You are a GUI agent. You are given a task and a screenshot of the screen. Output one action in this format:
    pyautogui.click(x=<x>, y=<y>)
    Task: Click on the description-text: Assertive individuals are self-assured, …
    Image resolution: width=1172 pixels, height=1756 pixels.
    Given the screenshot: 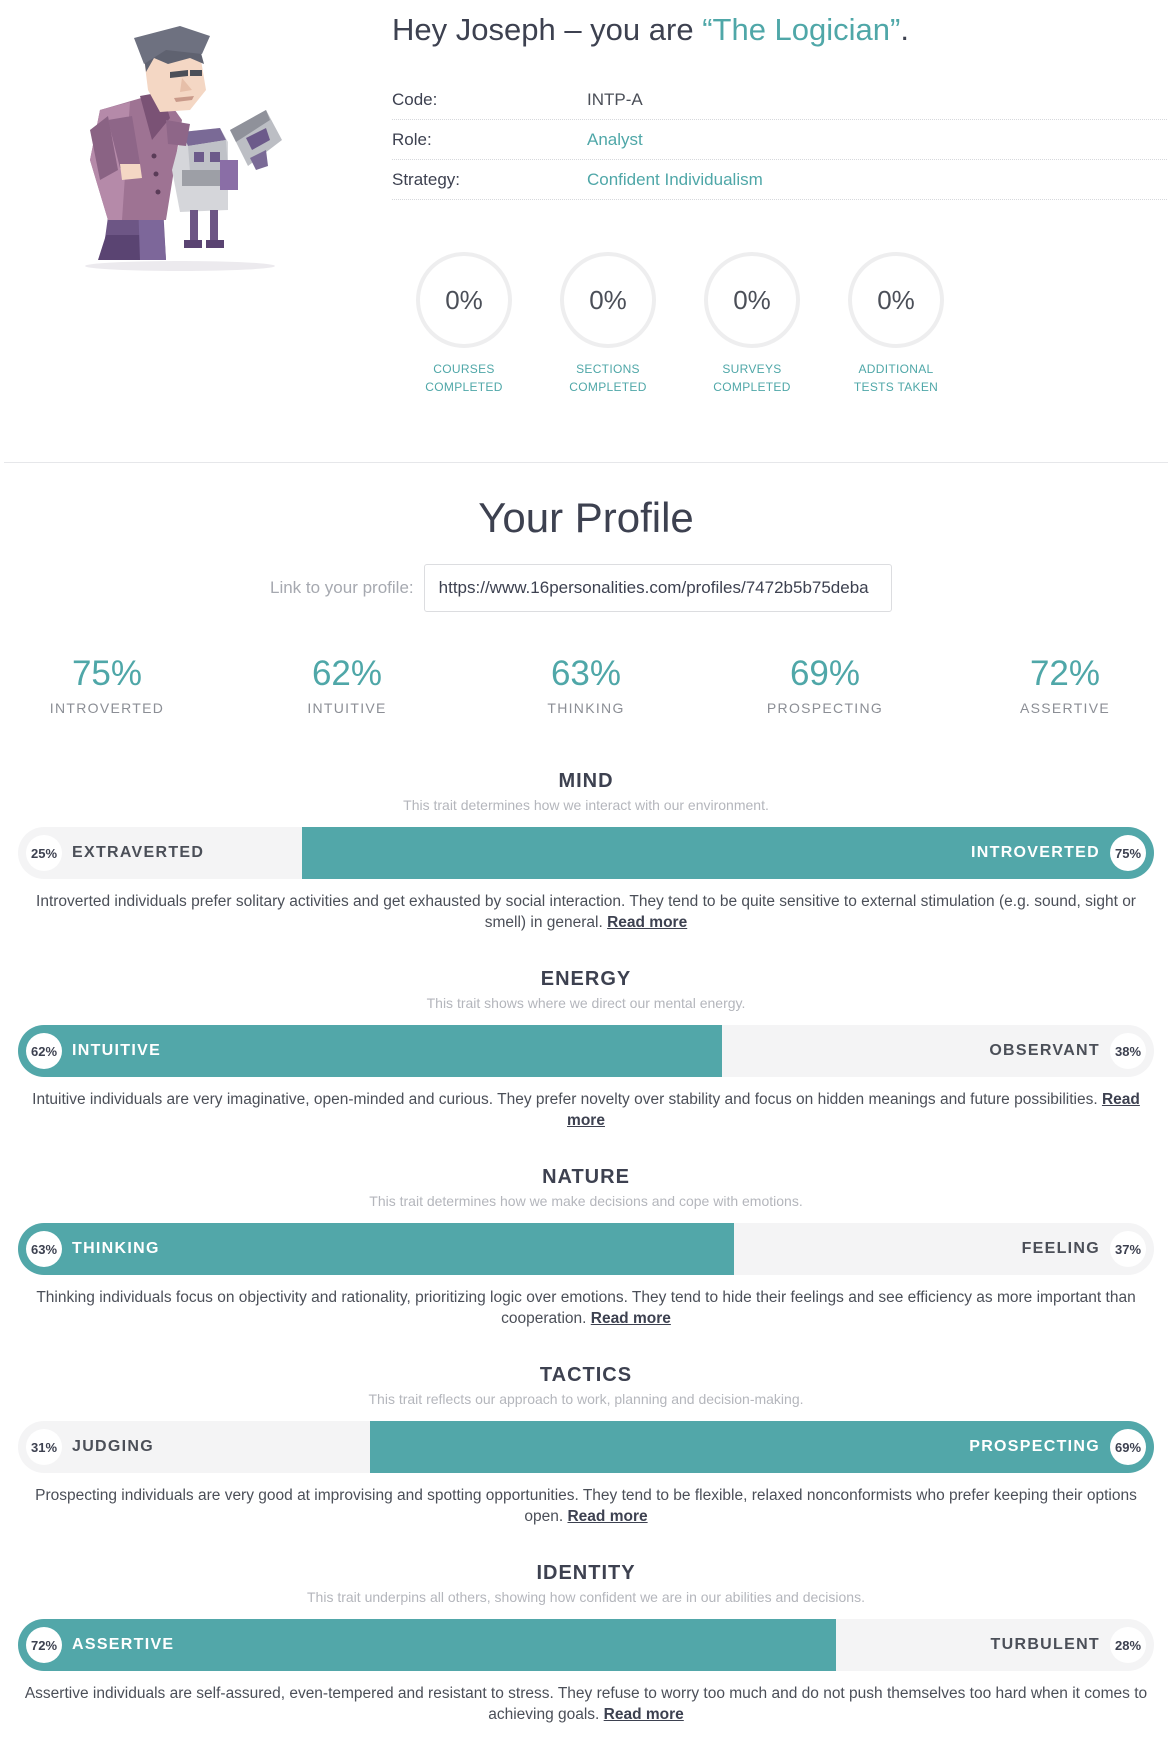 What is the action you would take?
    pyautogui.click(x=586, y=1704)
    